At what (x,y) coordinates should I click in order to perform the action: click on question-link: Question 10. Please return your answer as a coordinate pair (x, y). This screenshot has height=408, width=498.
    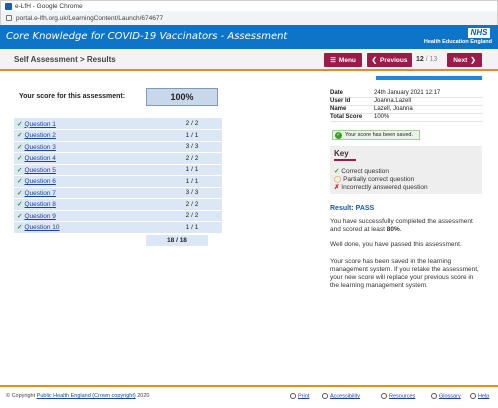
    Looking at the image, I should click on (41, 227).